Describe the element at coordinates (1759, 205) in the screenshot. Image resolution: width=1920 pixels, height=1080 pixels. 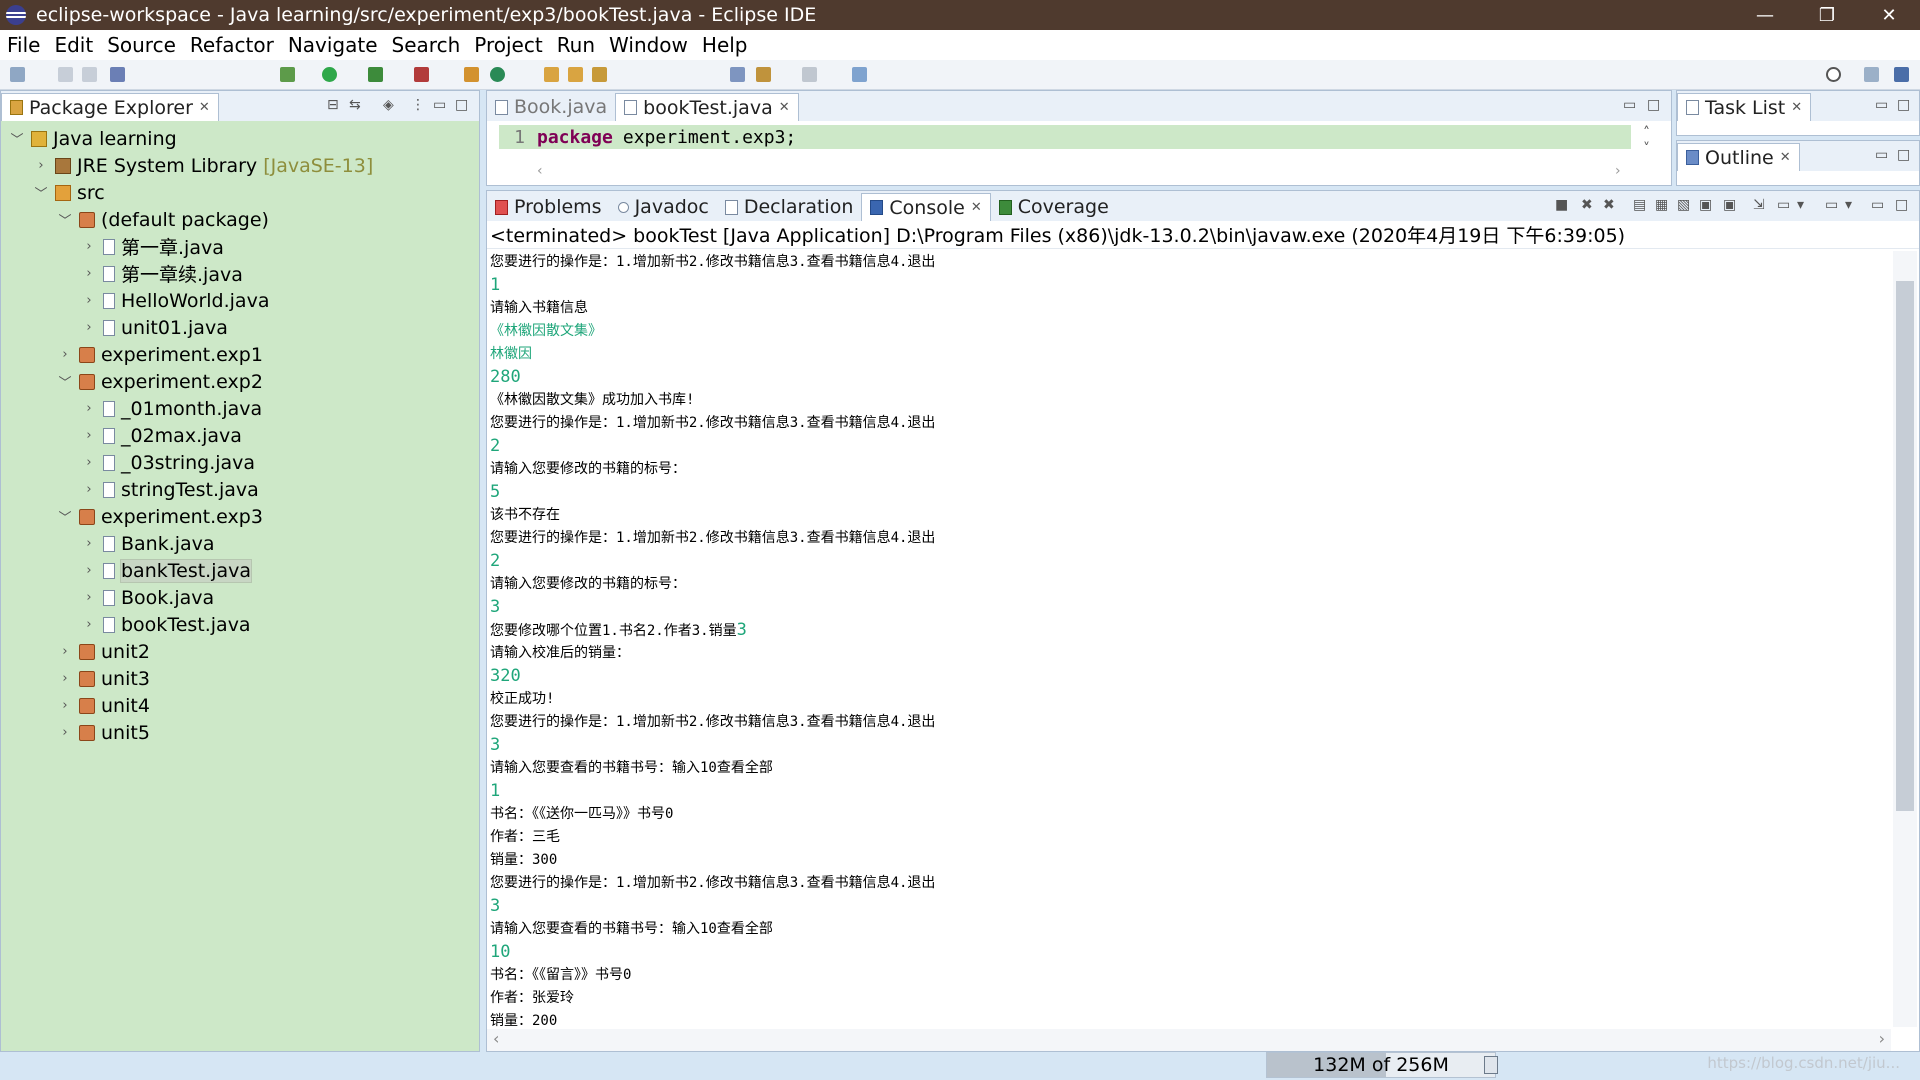
I see `pin-console-icon: ⇲` at that location.